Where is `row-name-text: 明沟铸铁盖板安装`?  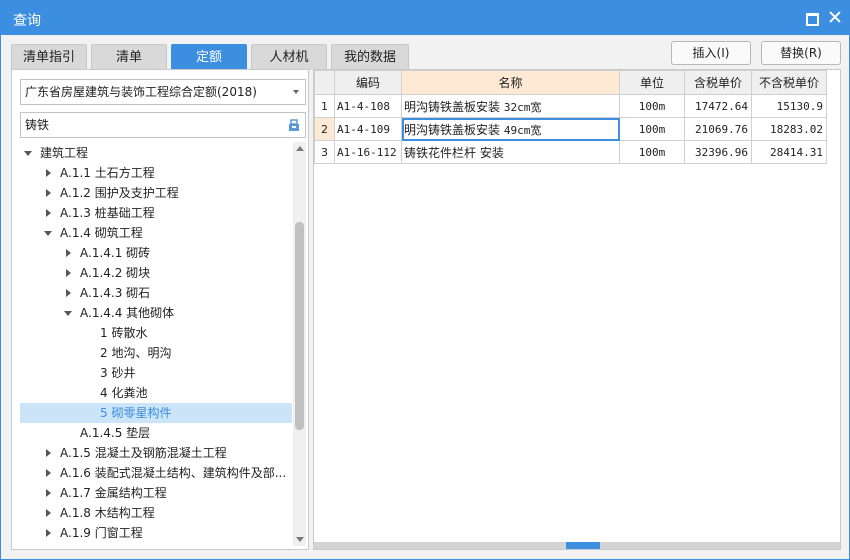
row-name-text: 明沟铸铁盖板安装 is located at coordinates (452, 106).